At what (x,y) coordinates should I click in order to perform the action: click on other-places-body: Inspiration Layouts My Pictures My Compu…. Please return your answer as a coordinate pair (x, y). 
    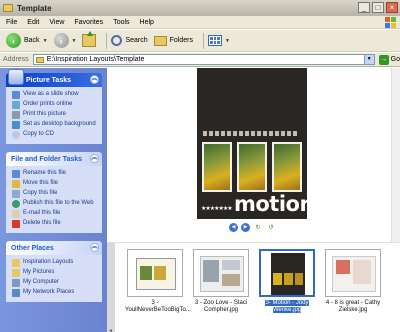
    Looking at the image, I should click on (54, 278).